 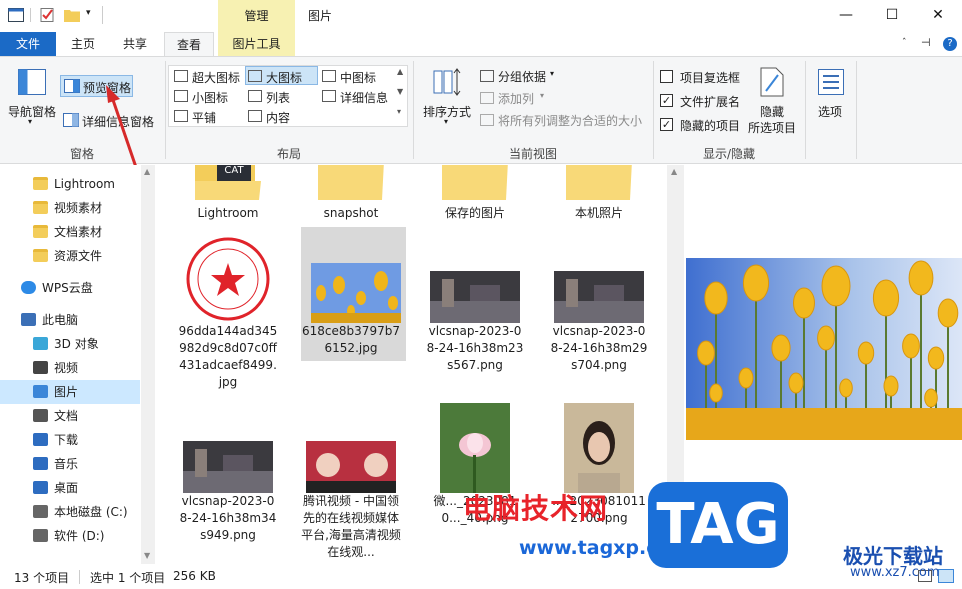 What do you see at coordinates (228, 213) in the screenshot?
I see `file-name: Lightroom` at bounding box center [228, 213].